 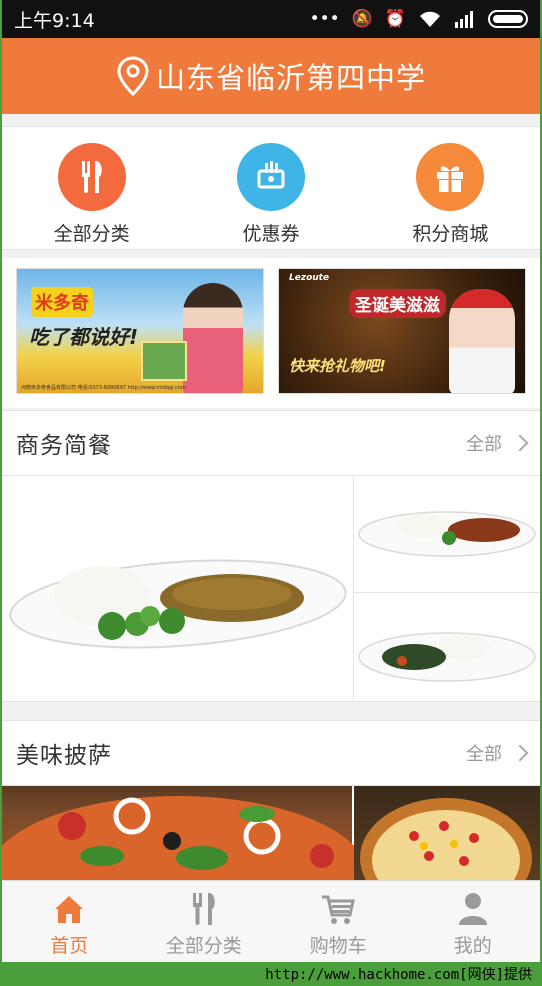 What do you see at coordinates (64, 446) in the screenshot?
I see `section-title: 商务简餐` at bounding box center [64, 446].